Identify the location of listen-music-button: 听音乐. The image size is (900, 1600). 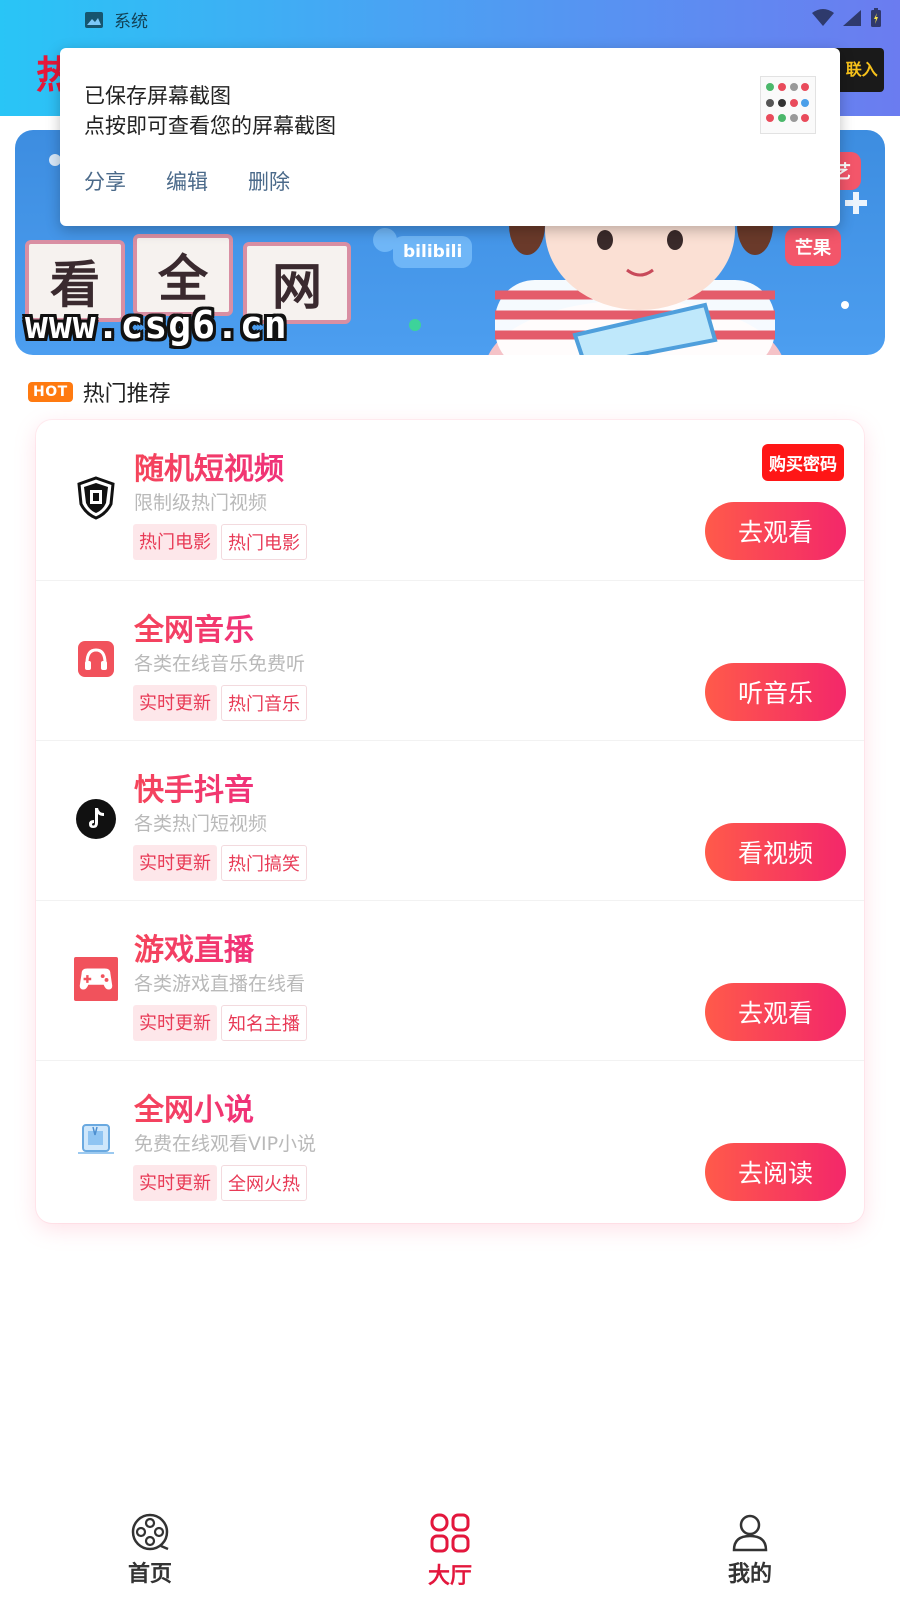
(775, 692).